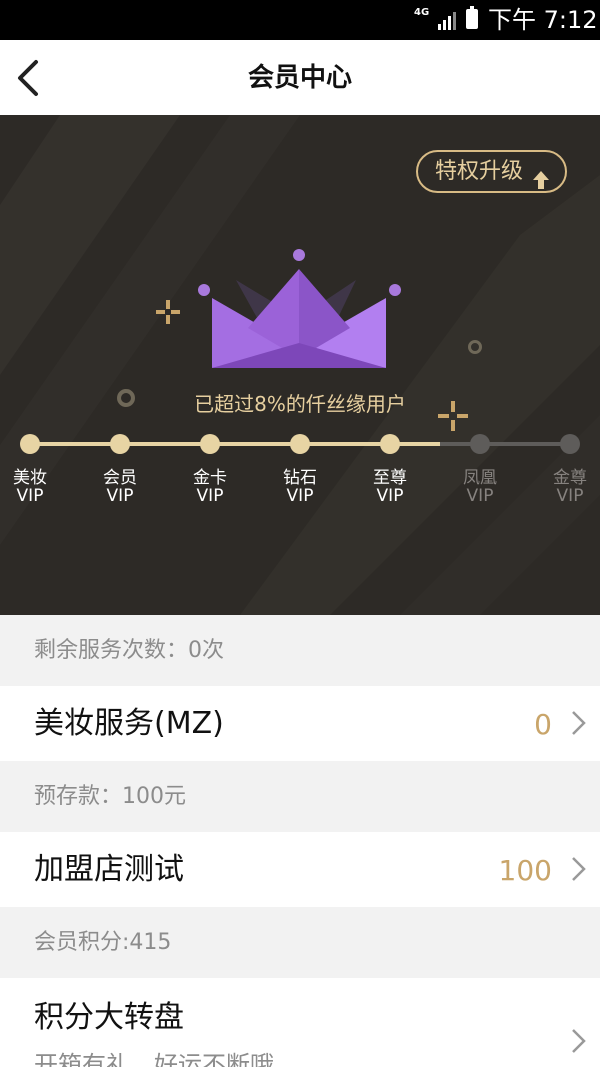 This screenshot has height=1067, width=600. Describe the element at coordinates (109, 869) in the screenshot. I see `franchise-label: 加盟店测试` at that location.